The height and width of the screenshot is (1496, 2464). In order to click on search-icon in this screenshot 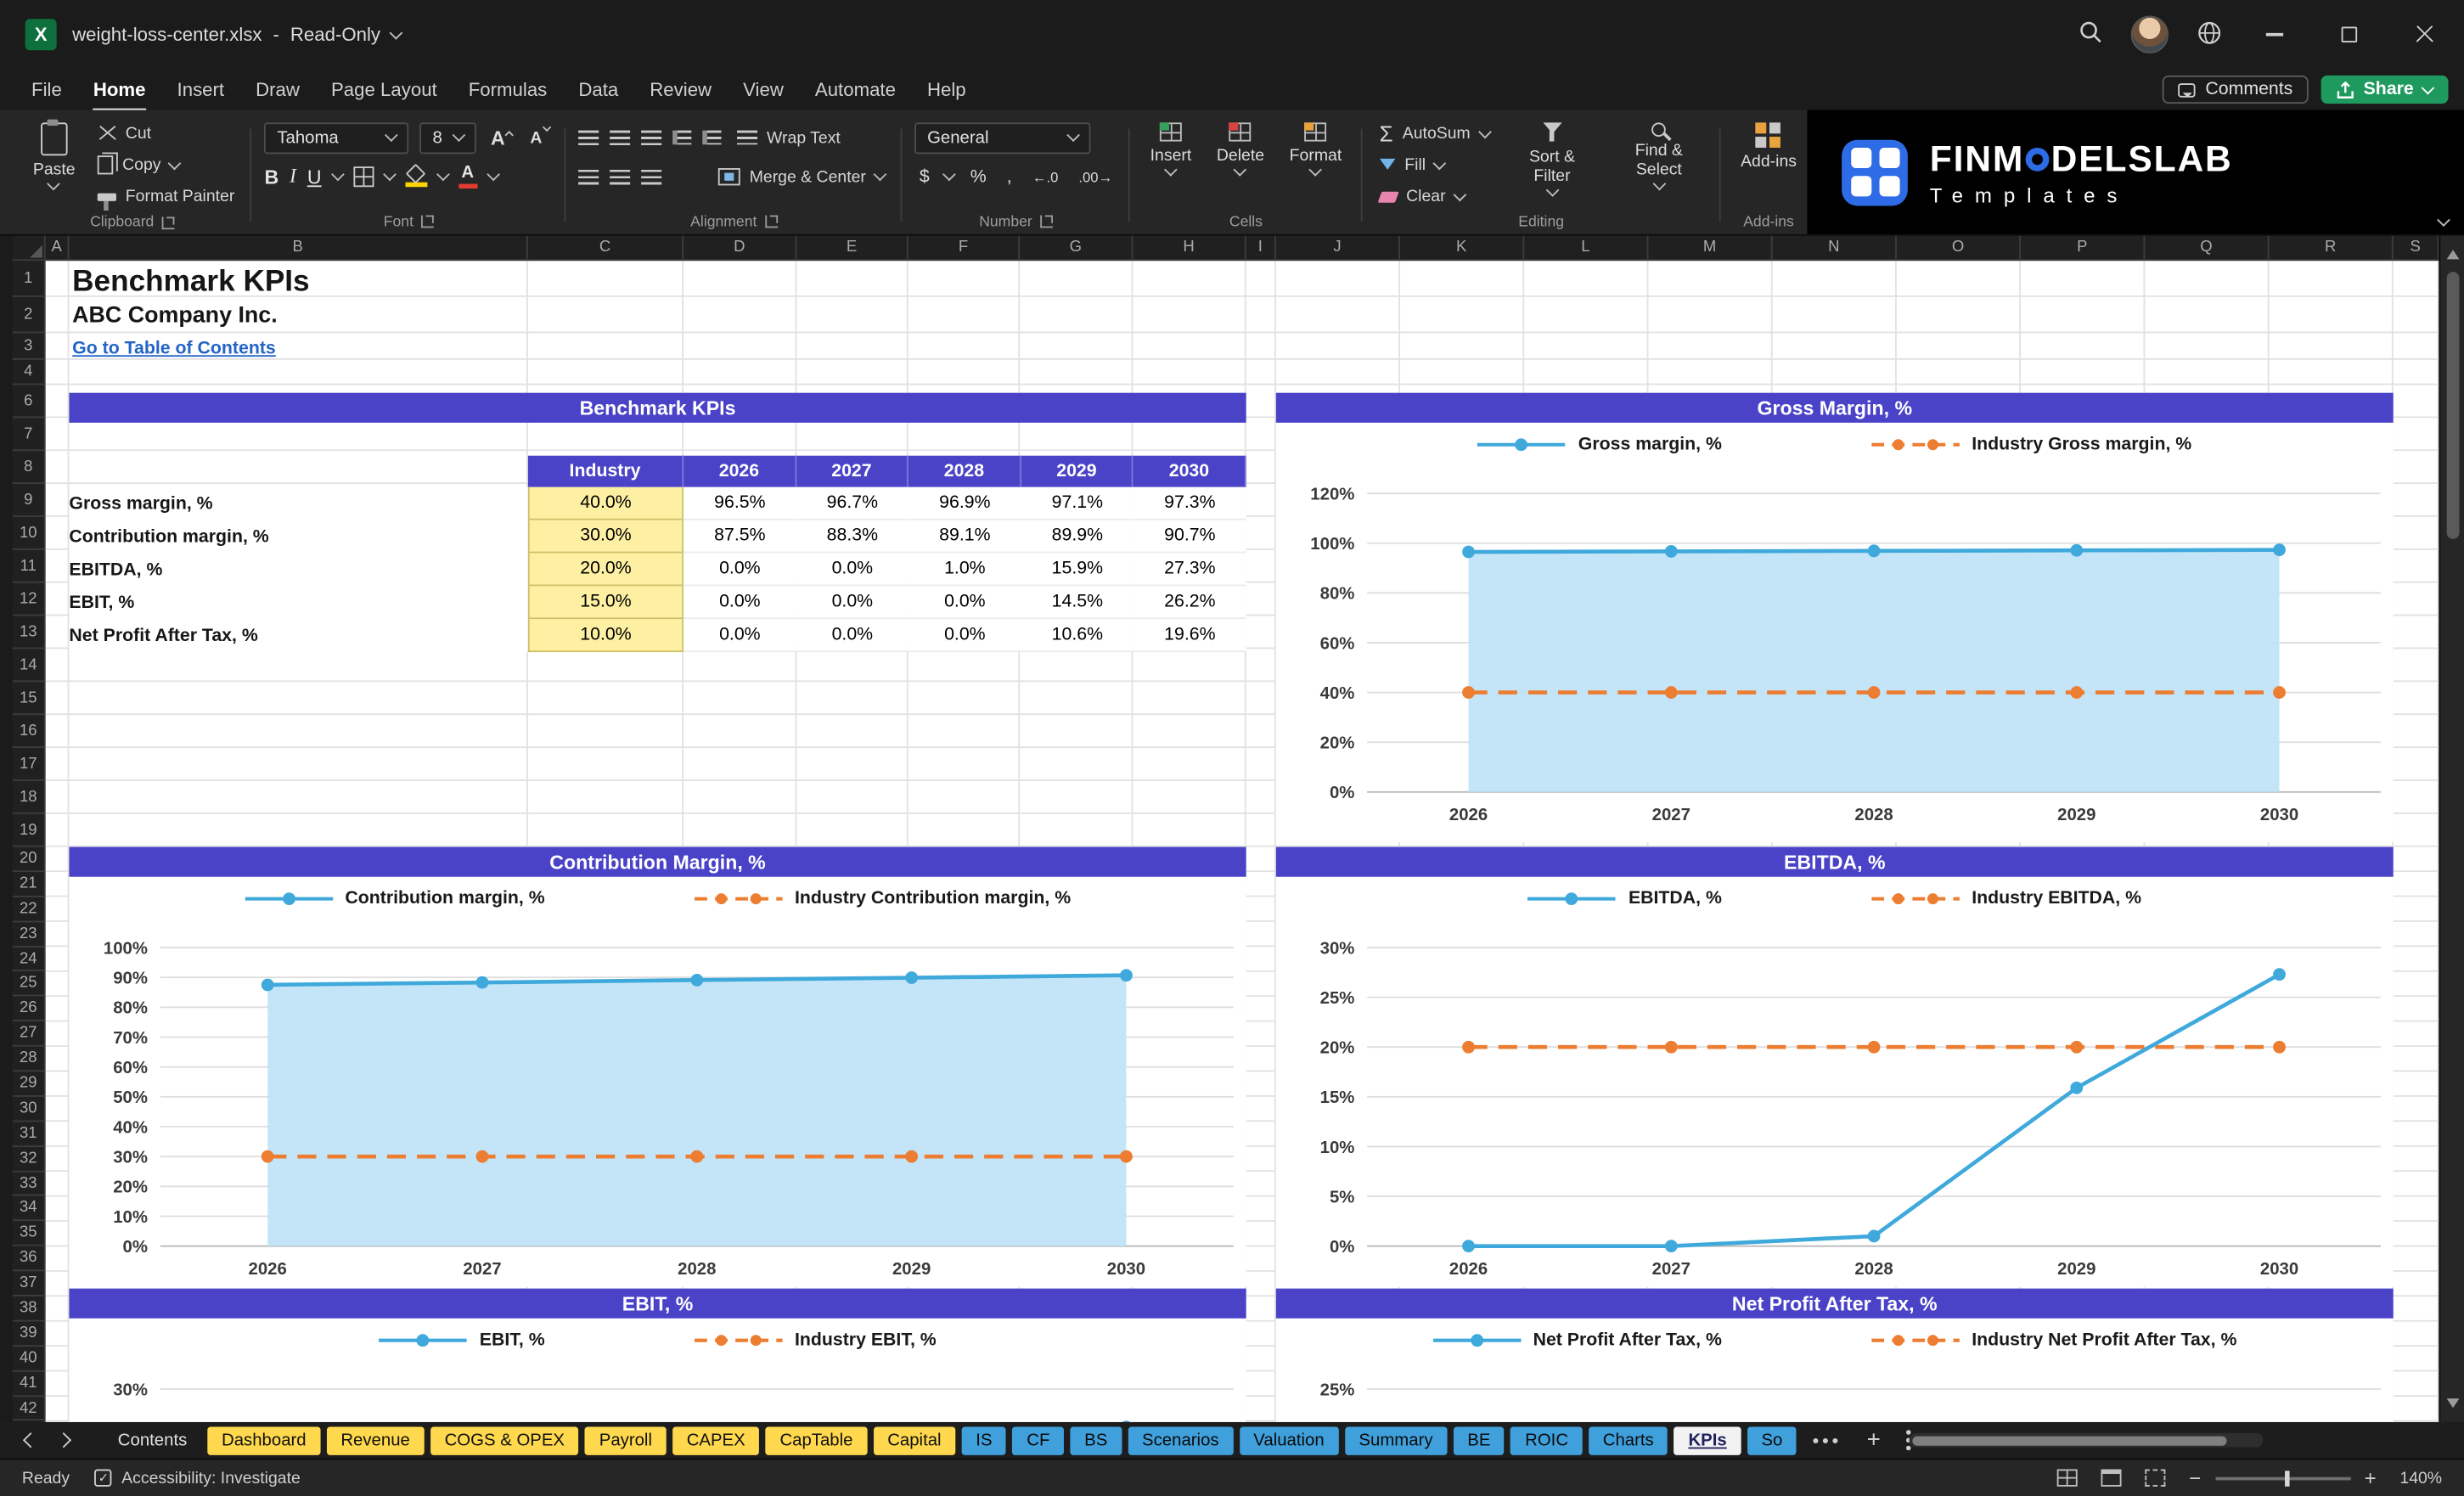, I will do `click(2091, 34)`.